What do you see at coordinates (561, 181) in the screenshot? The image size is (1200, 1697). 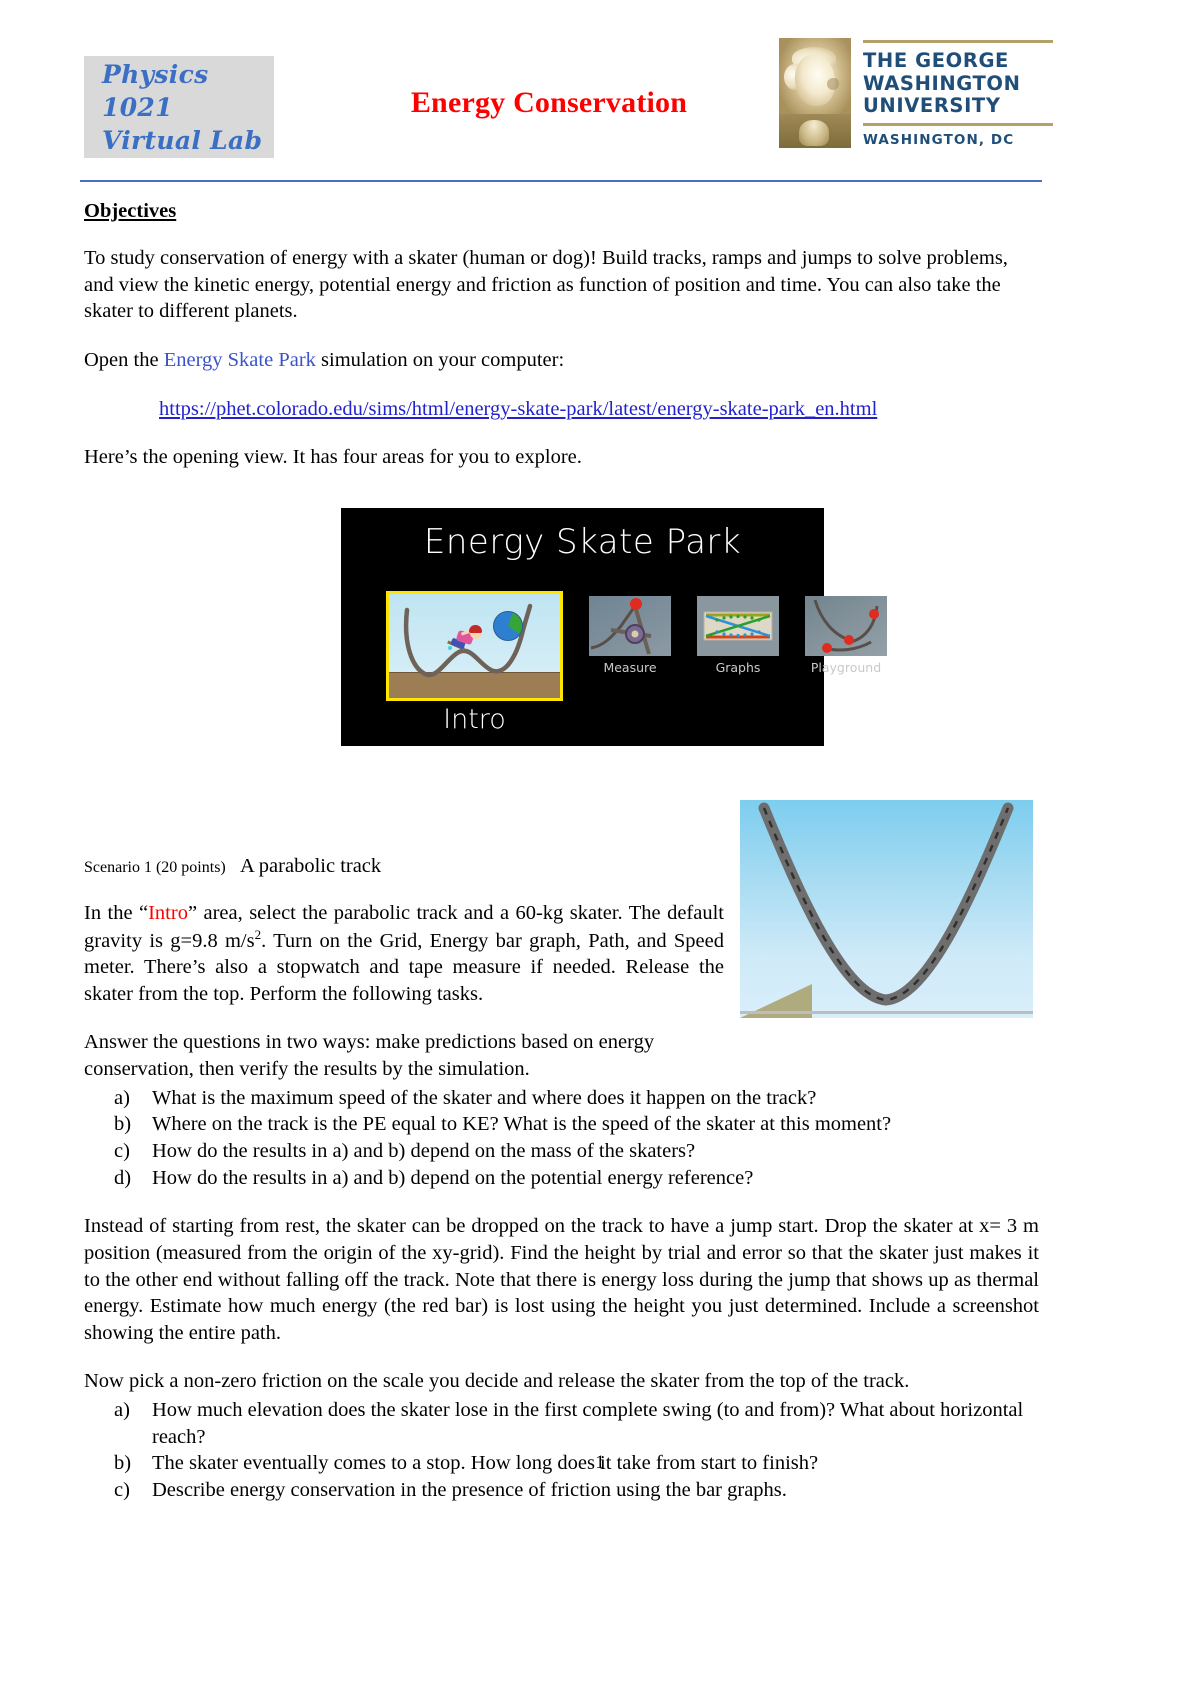 I see `header-divider` at bounding box center [561, 181].